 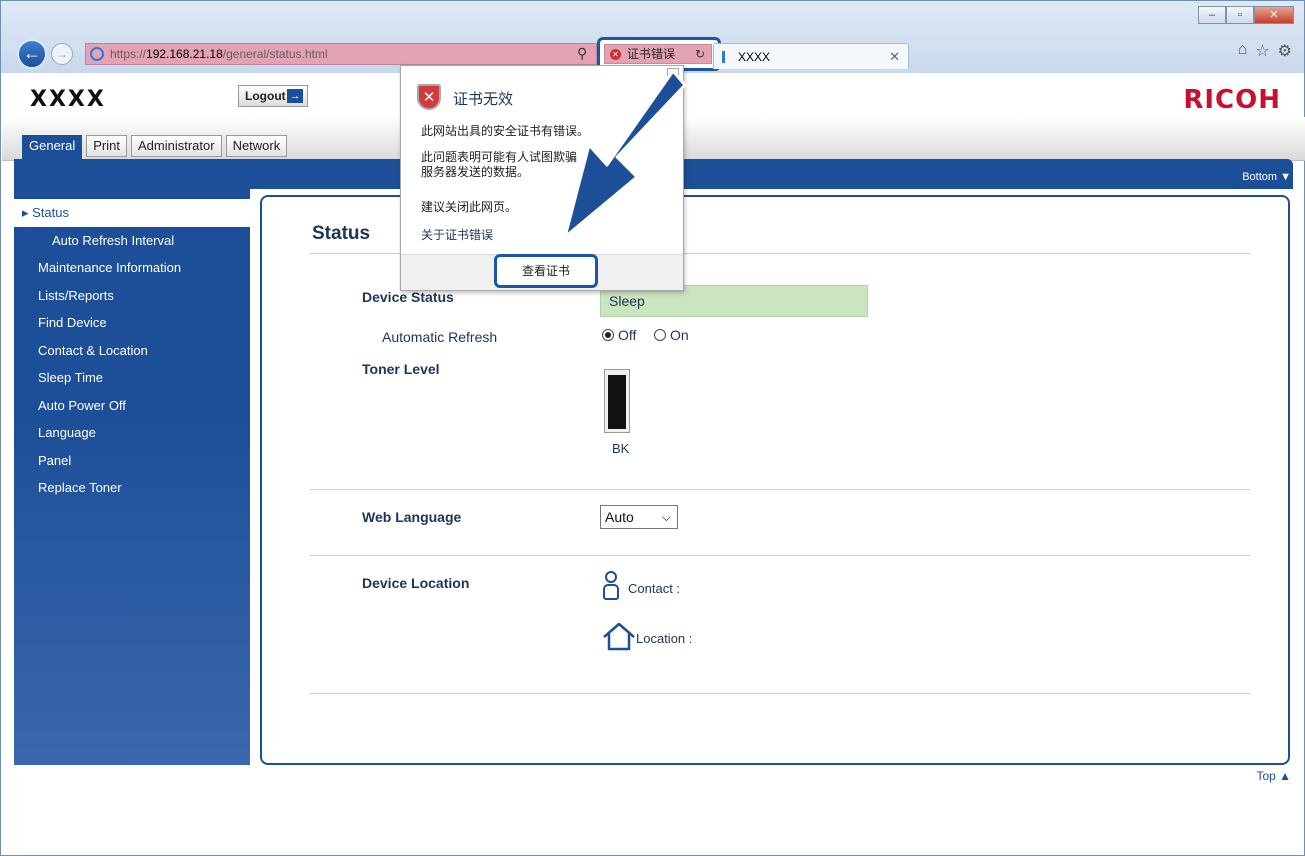 I want to click on toner-gauge, so click(x=617, y=401).